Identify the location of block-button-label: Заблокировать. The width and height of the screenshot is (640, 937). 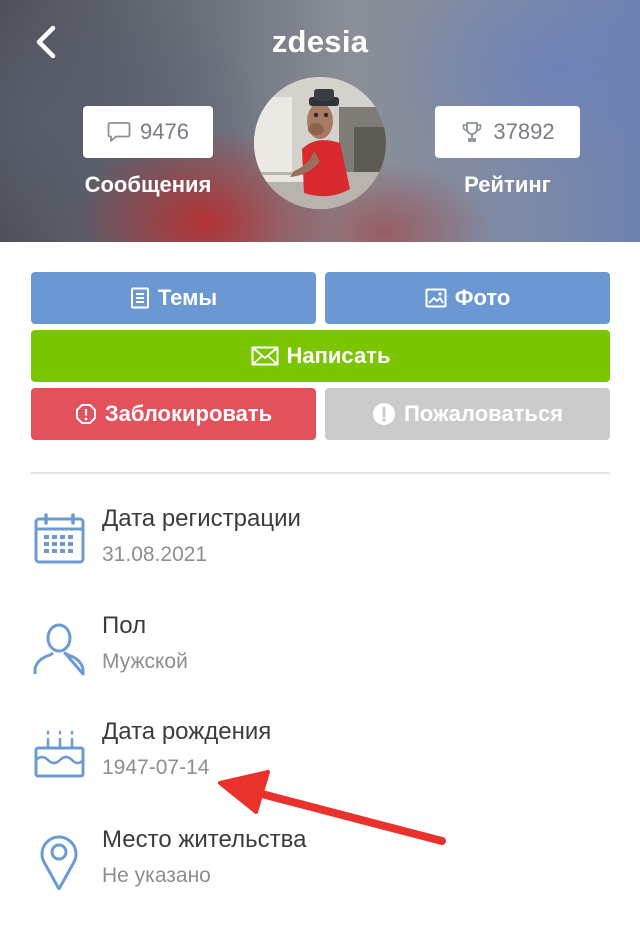
(188, 413).